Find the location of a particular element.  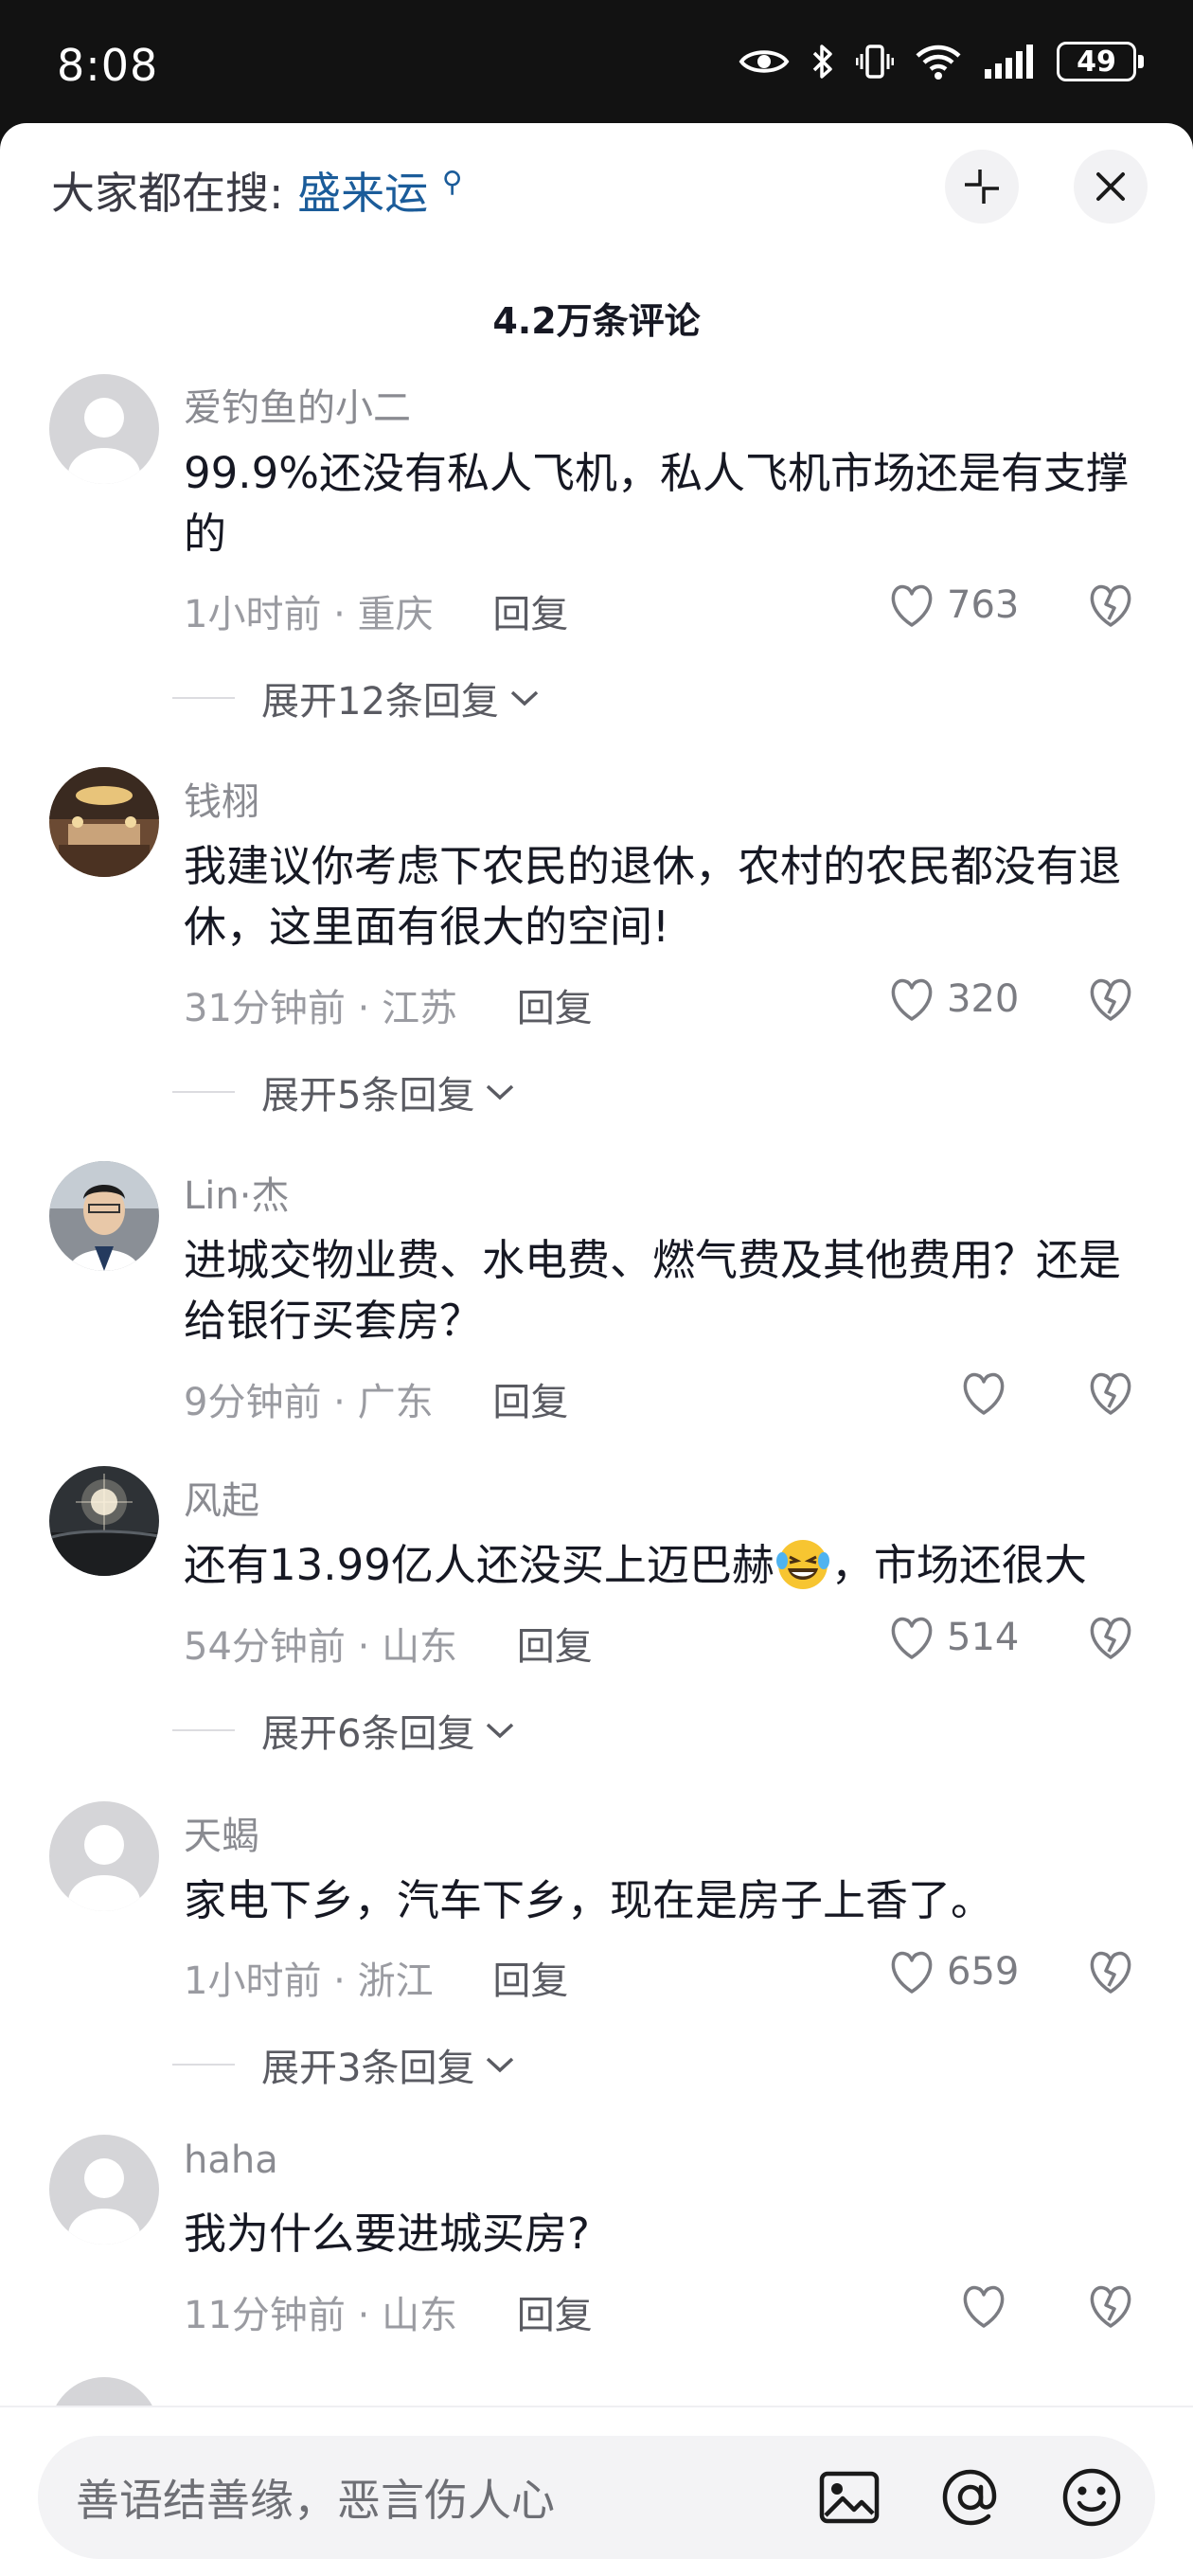

wifi-icon is located at coordinates (938, 62).